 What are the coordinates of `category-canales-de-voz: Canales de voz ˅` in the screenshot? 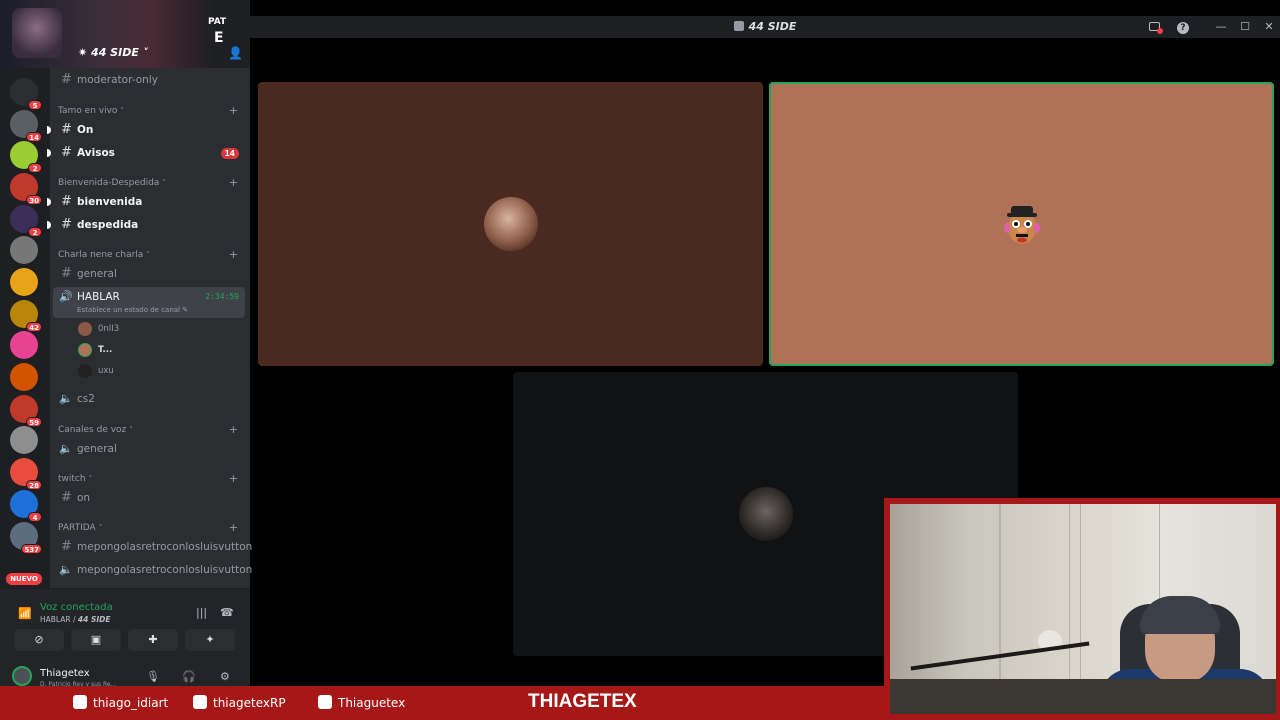 It's located at (95, 430).